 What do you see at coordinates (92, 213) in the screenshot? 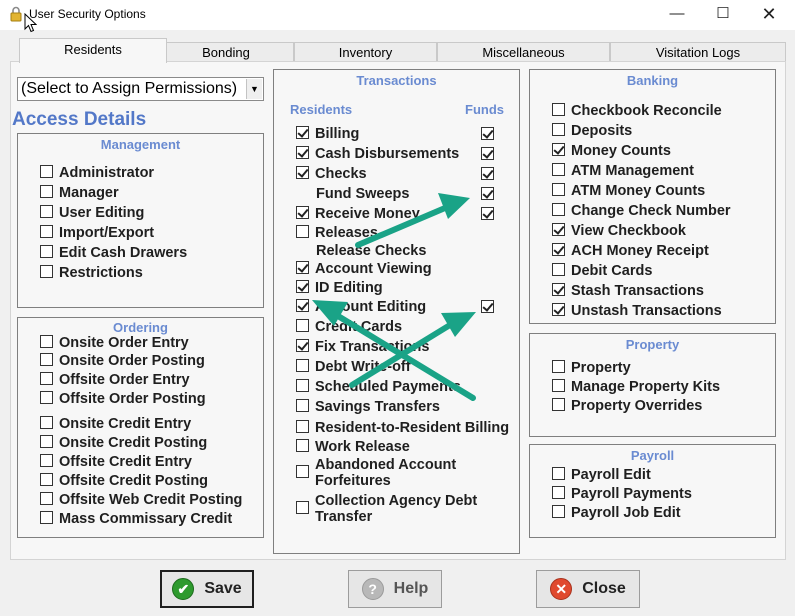
I see `checkbox-user-editing: User Editing` at bounding box center [92, 213].